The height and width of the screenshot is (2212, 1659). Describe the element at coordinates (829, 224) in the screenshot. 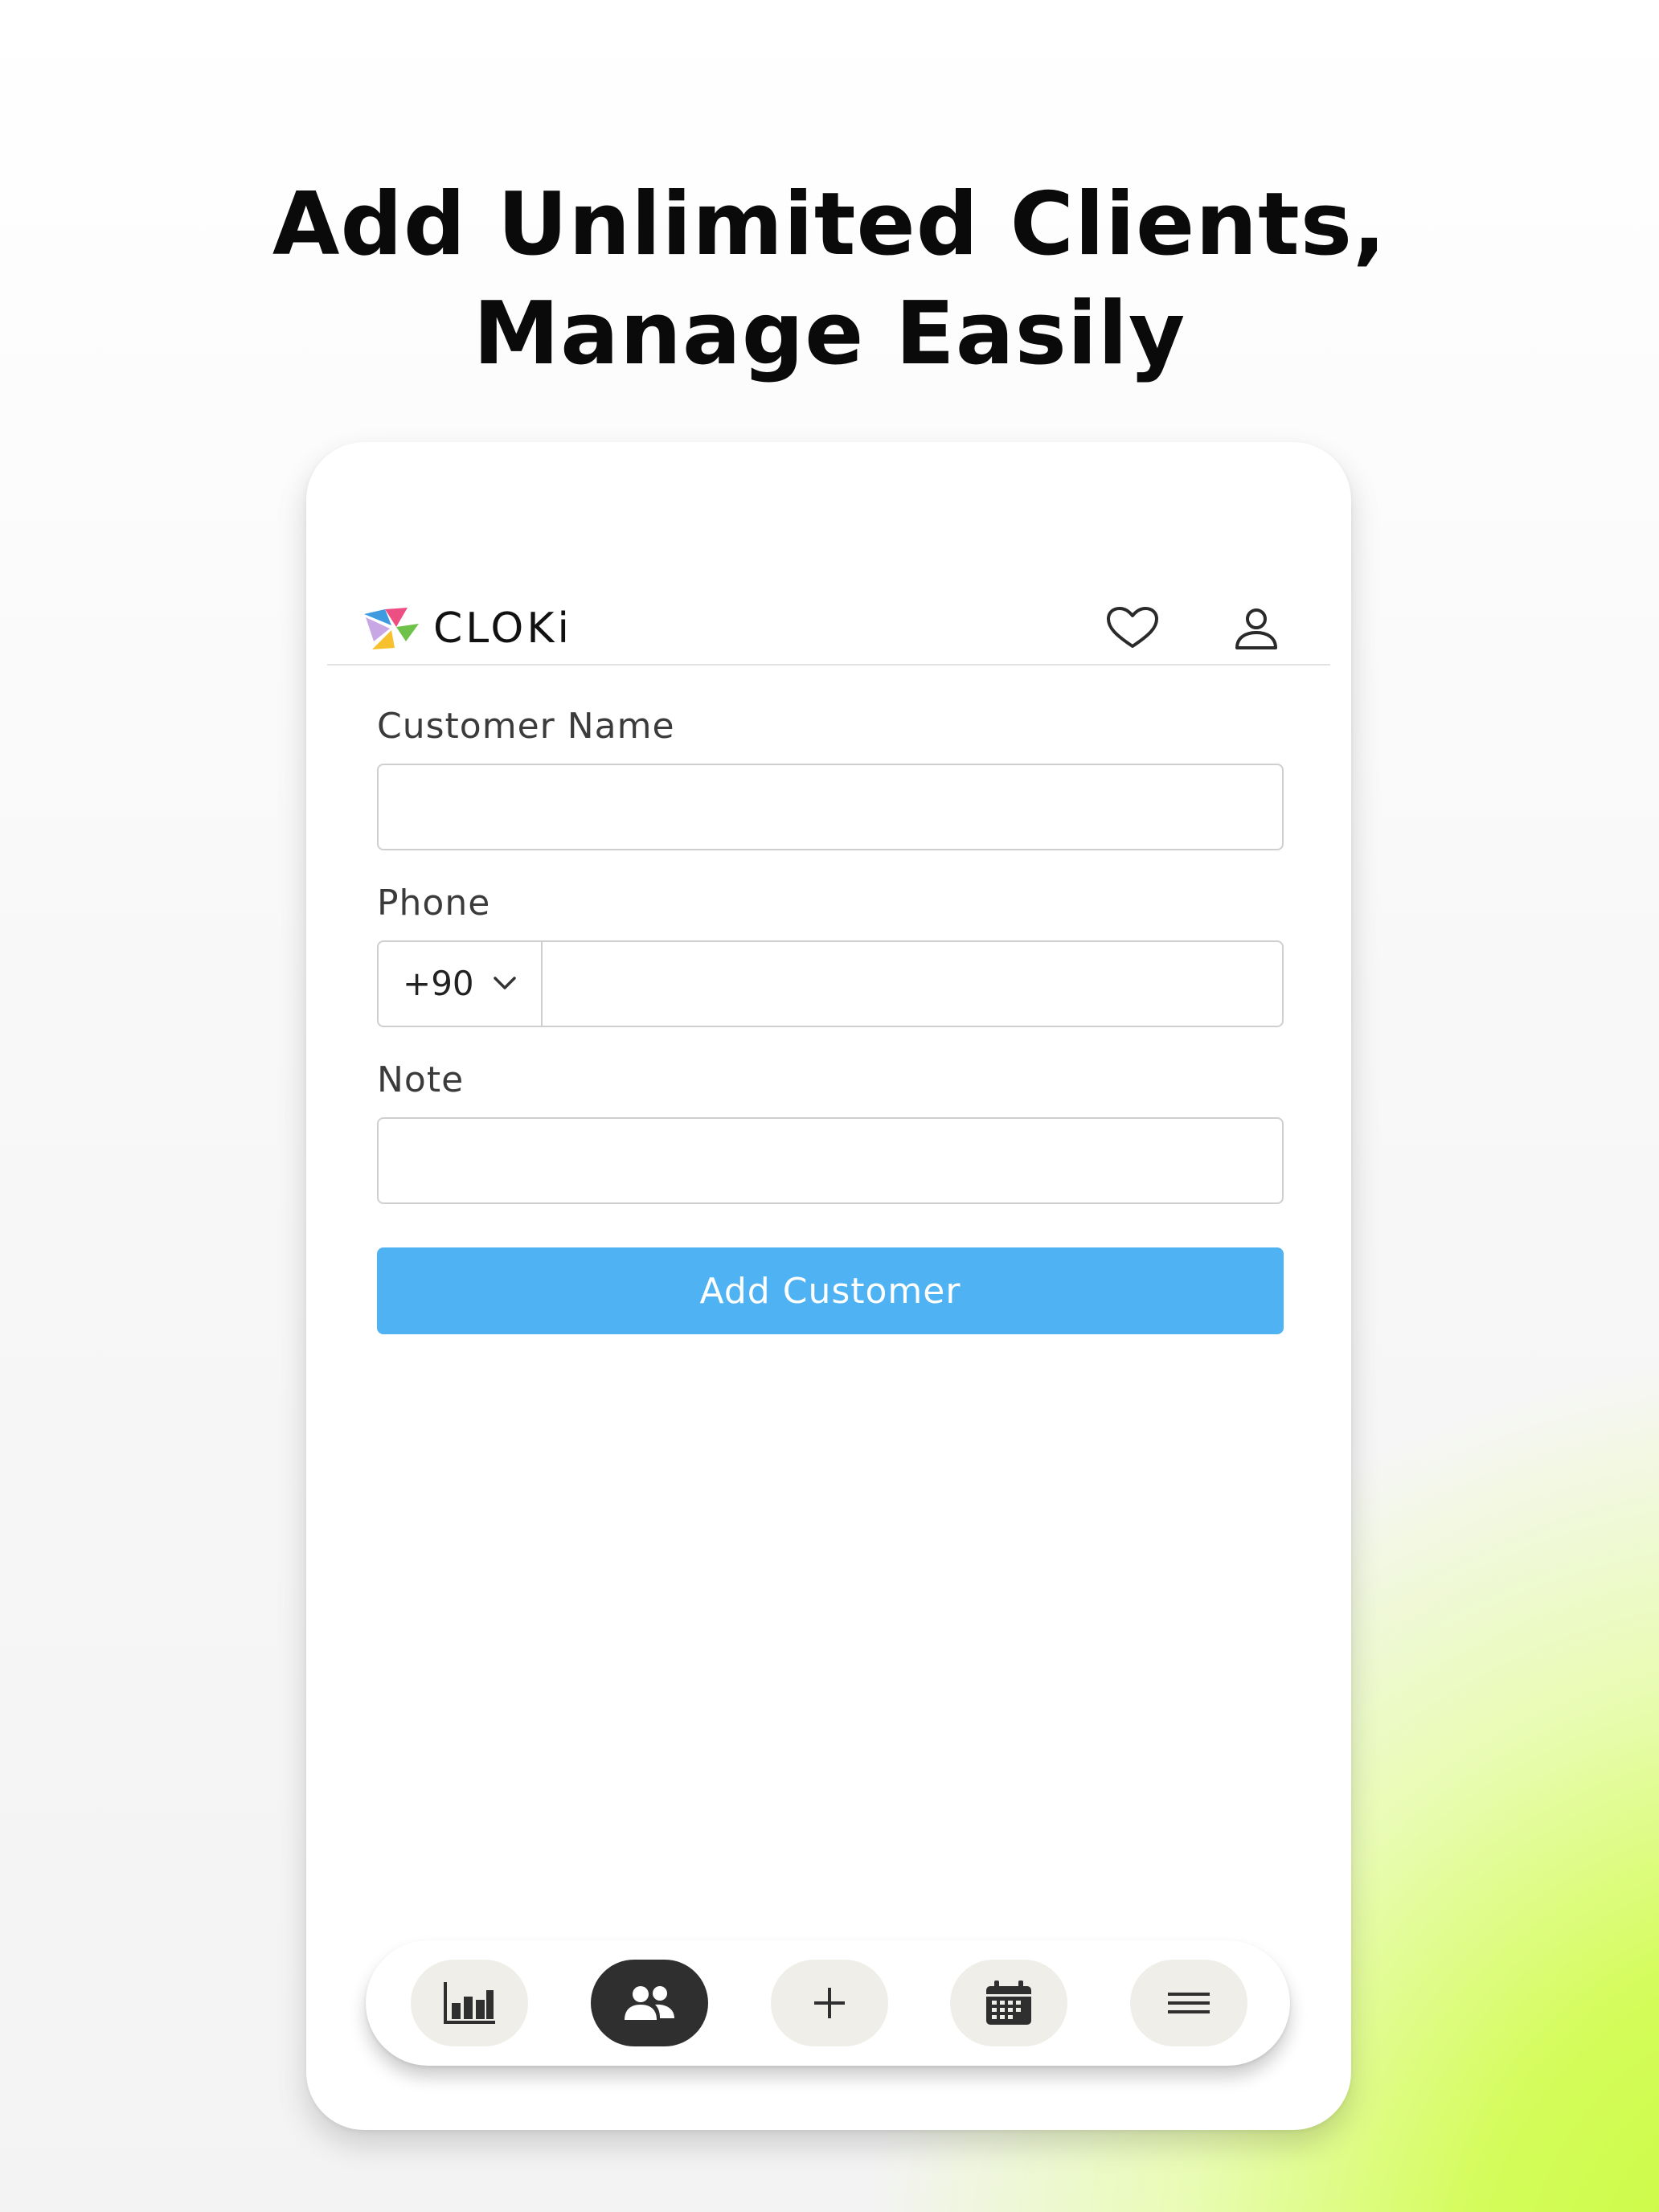

I see `headline-line-1: Add Unlimited Clients,` at that location.